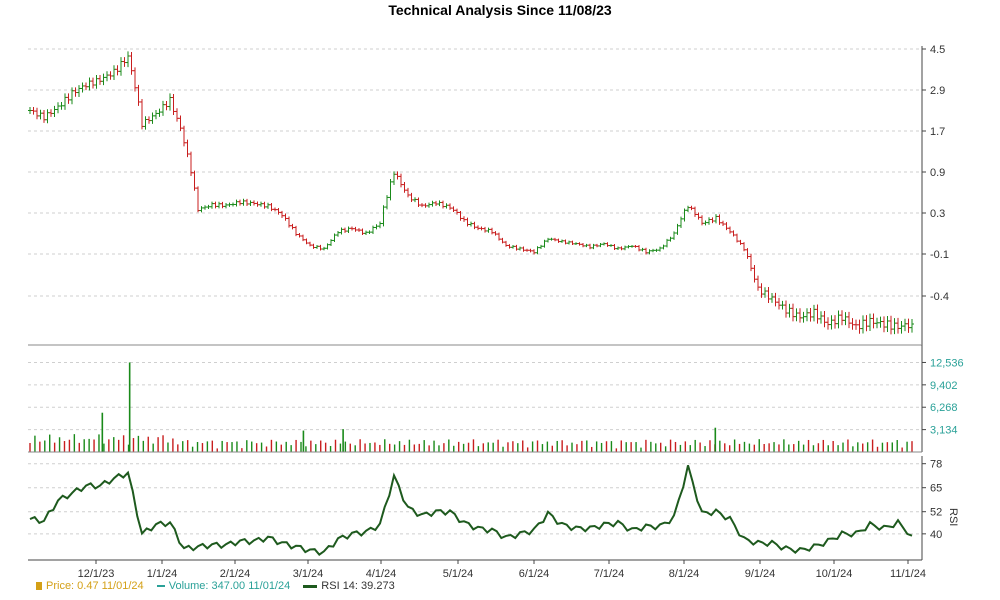 This screenshot has width=1000, height=600. What do you see at coordinates (96, 574) in the screenshot?
I see `x-tick-label: 12/1/23` at bounding box center [96, 574].